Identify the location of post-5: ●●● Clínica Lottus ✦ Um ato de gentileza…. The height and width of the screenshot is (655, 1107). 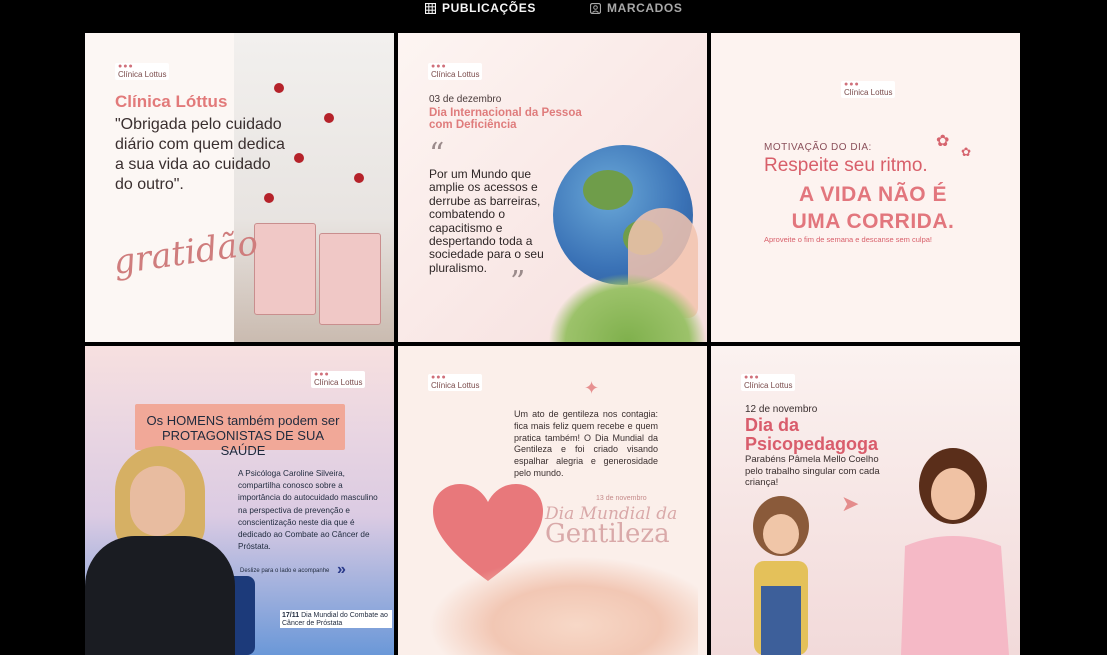
(552, 500).